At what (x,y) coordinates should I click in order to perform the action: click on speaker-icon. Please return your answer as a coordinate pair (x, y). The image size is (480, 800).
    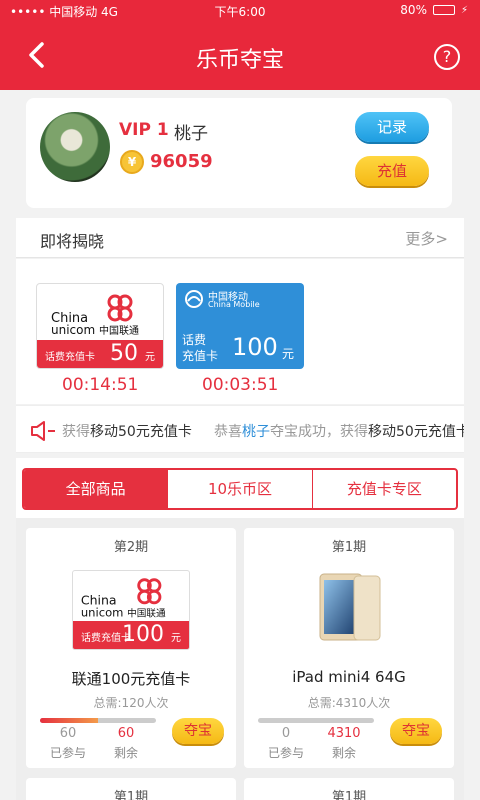
    Looking at the image, I should click on (43, 431).